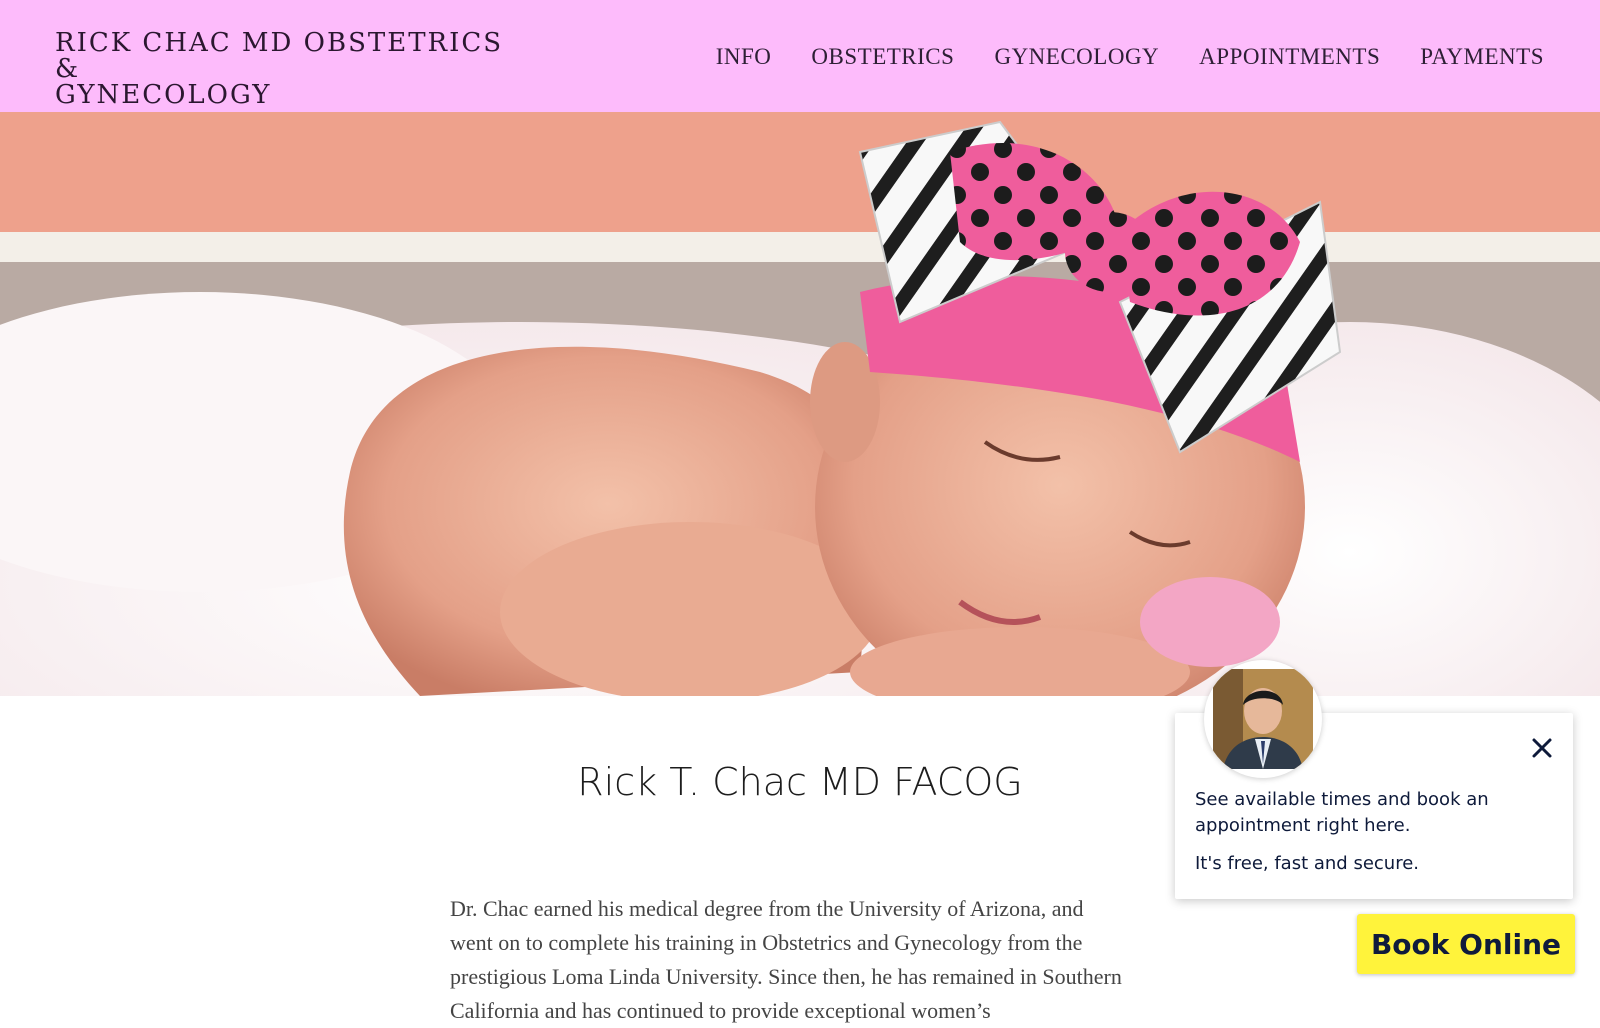 Image resolution: width=1600 pixels, height=1028 pixels. I want to click on nav-info: INFO, so click(744, 57).